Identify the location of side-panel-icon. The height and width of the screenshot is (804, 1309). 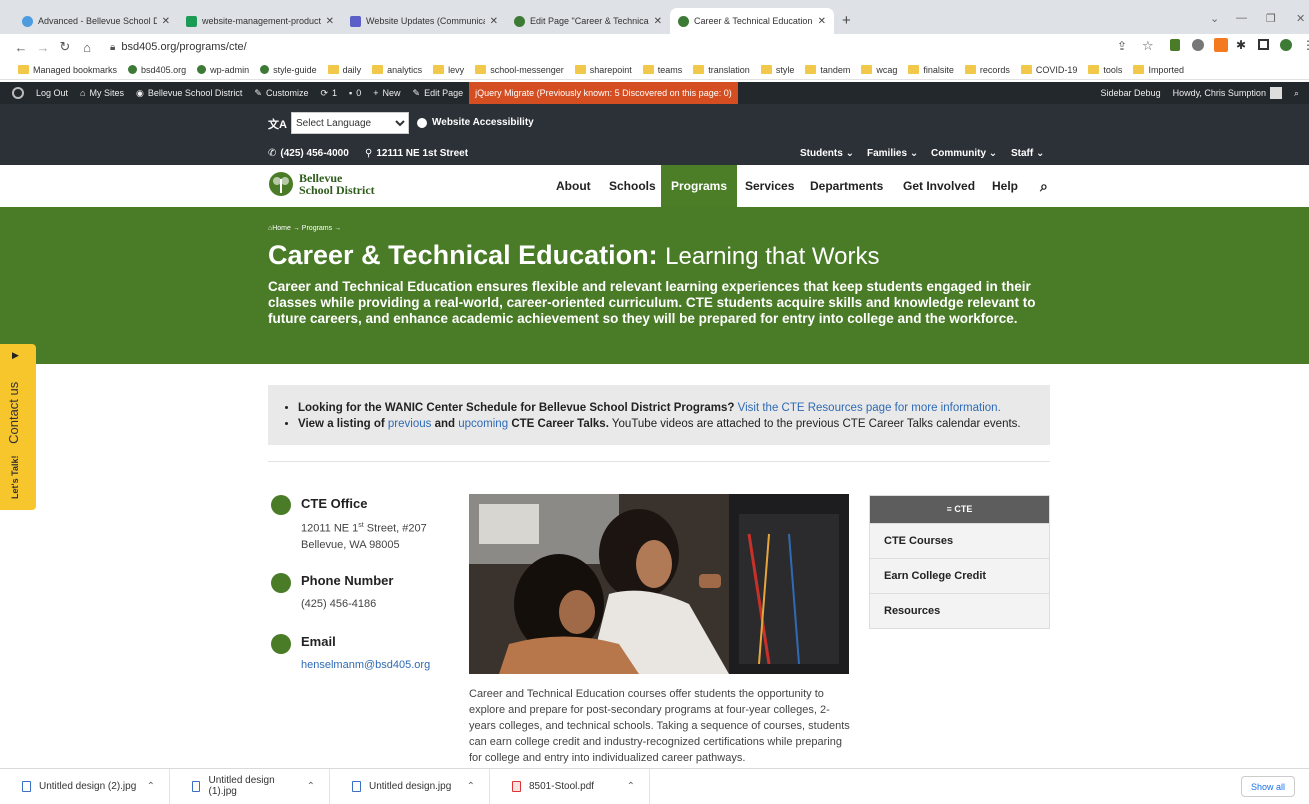
(1263, 44).